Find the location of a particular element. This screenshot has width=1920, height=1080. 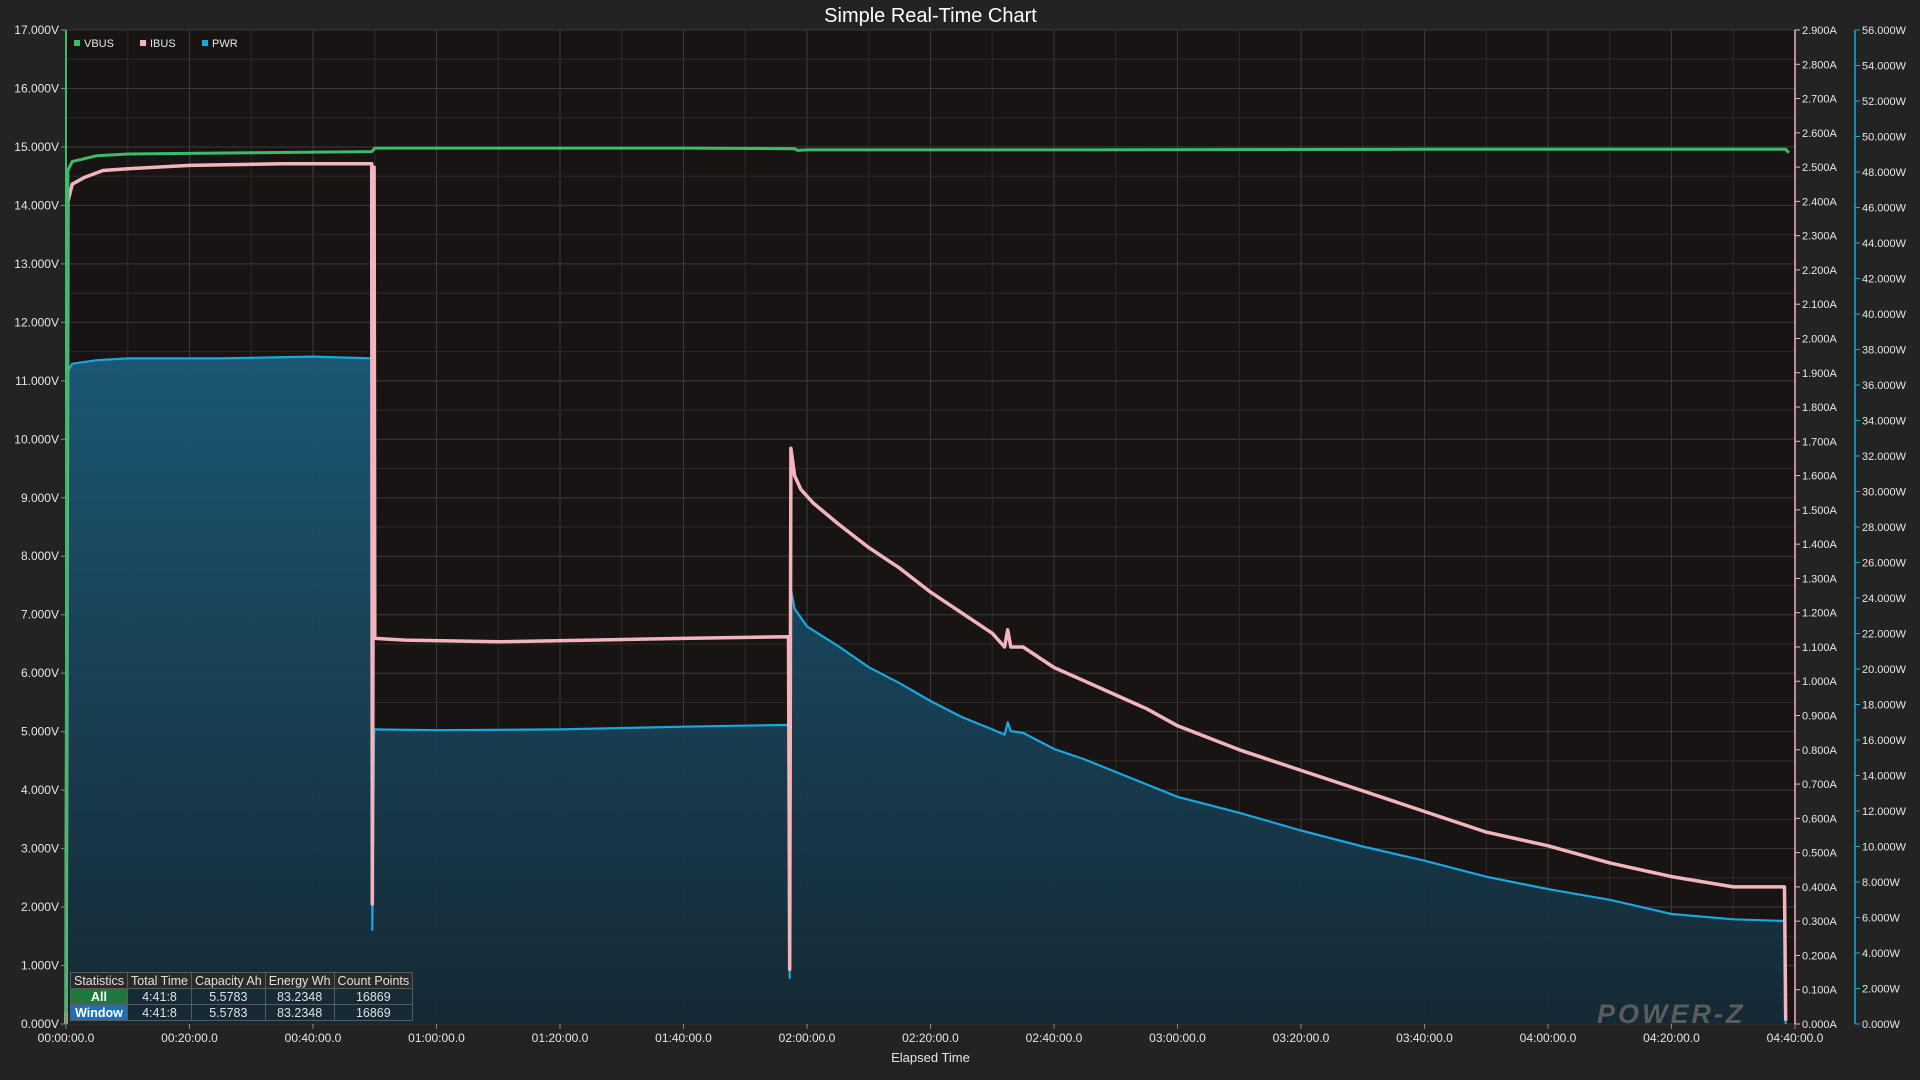

y-left-tick-label: 16.000V is located at coordinates (36, 88).